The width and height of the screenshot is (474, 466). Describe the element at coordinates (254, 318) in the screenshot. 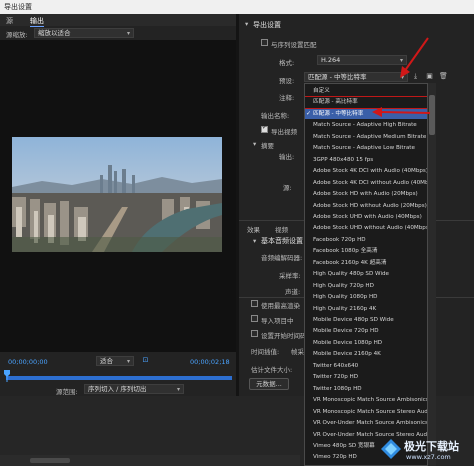

I see `import-project-checkbox` at that location.